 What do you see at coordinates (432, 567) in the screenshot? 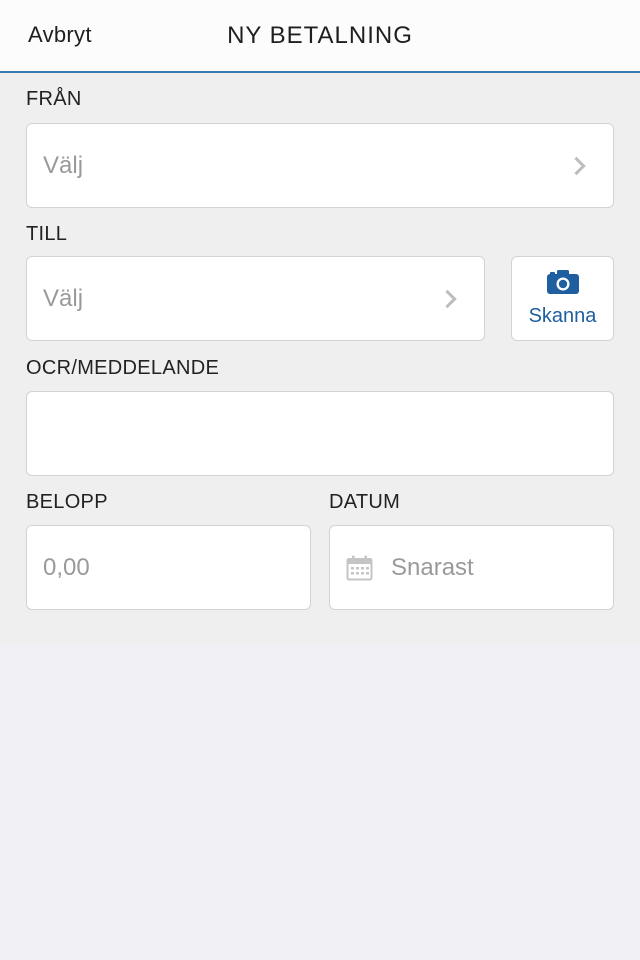
I see `date-placeholder: Snarast` at bounding box center [432, 567].